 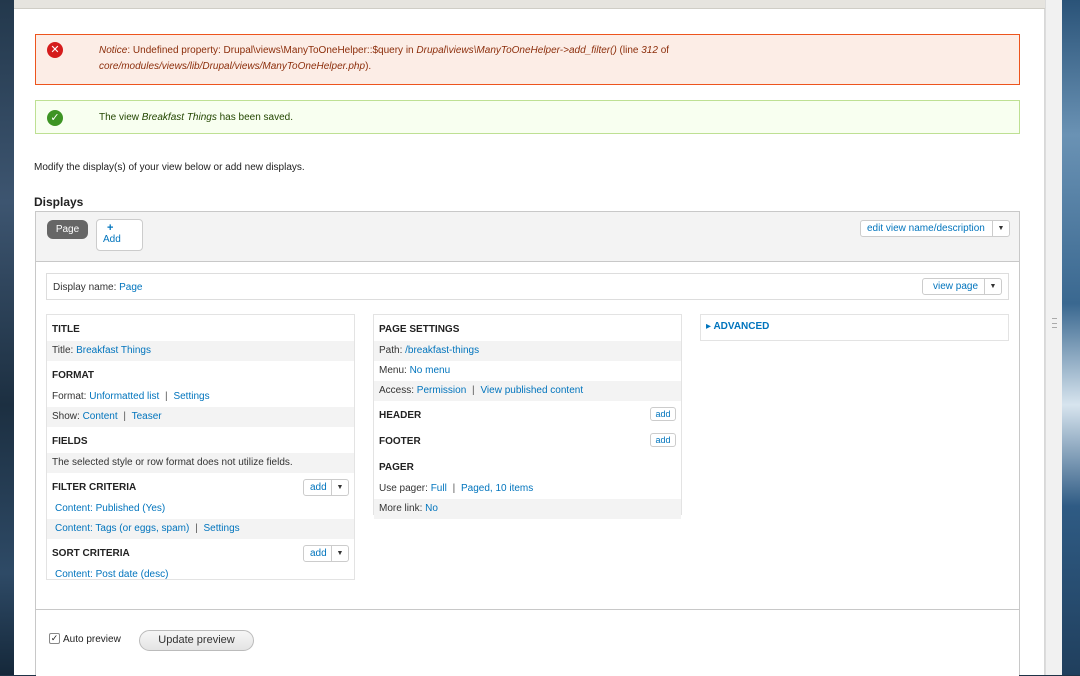 I want to click on title-link: Breakfast Things, so click(x=113, y=350).